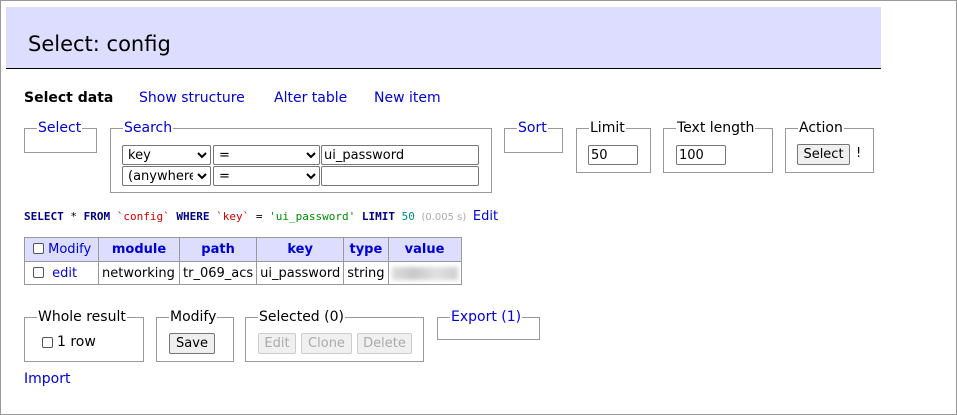 This screenshot has width=957, height=415. I want to click on select-fieldset: Select, so click(60, 136).